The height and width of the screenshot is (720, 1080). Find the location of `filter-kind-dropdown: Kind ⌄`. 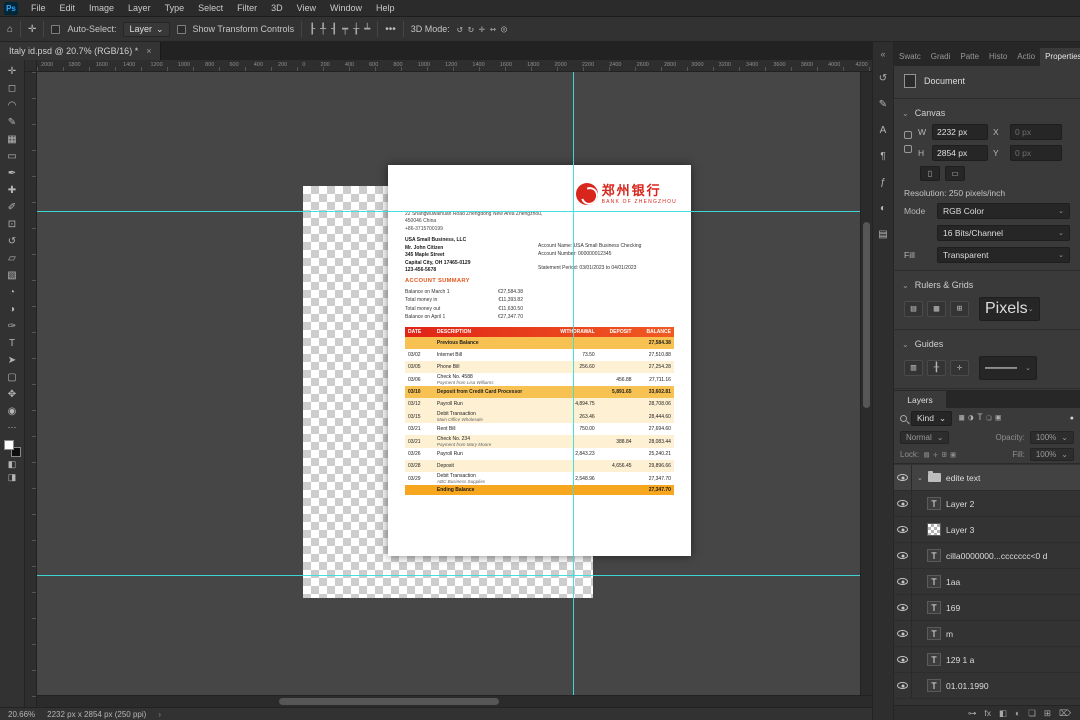

filter-kind-dropdown: Kind ⌄ is located at coordinates (932, 418).